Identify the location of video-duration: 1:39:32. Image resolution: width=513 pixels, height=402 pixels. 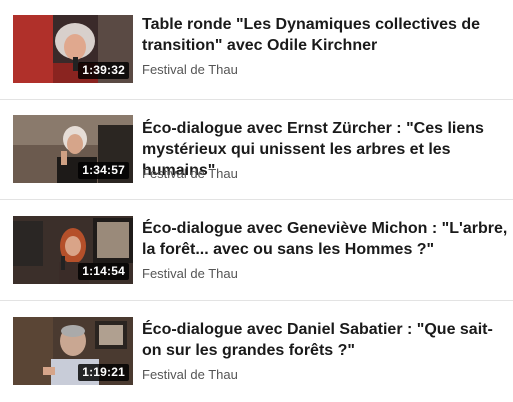
(103, 70).